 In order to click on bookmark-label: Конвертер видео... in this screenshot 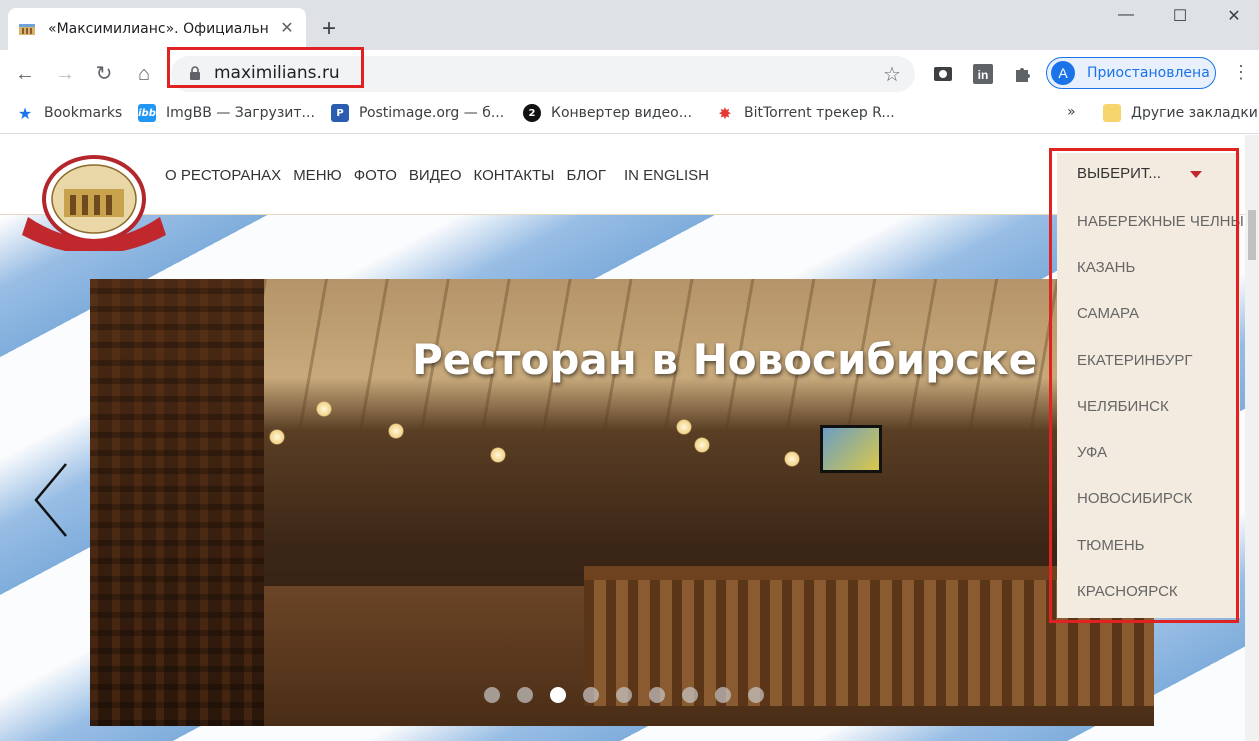, I will do `click(622, 113)`.